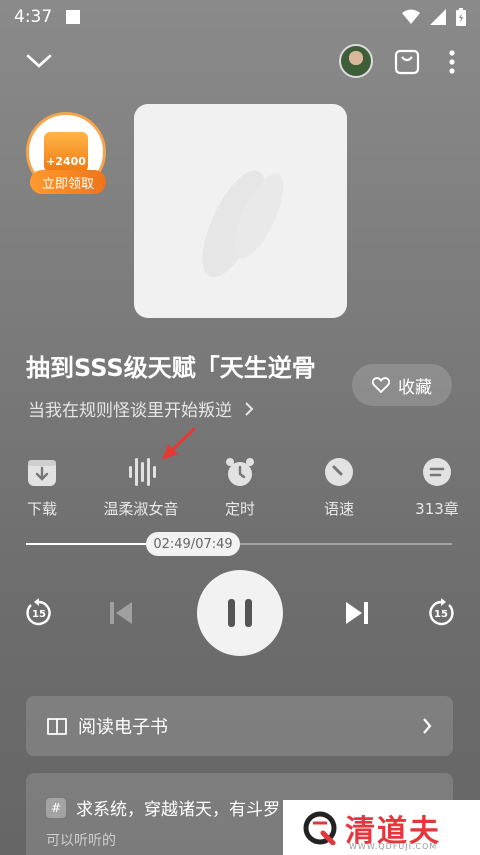  I want to click on annotation-arrow-icon, so click(179, 443).